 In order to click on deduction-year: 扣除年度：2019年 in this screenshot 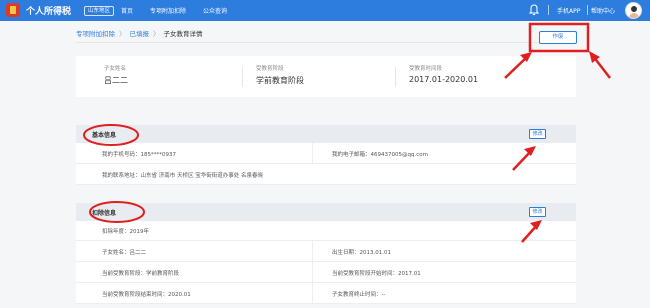, I will do `click(125, 232)`.